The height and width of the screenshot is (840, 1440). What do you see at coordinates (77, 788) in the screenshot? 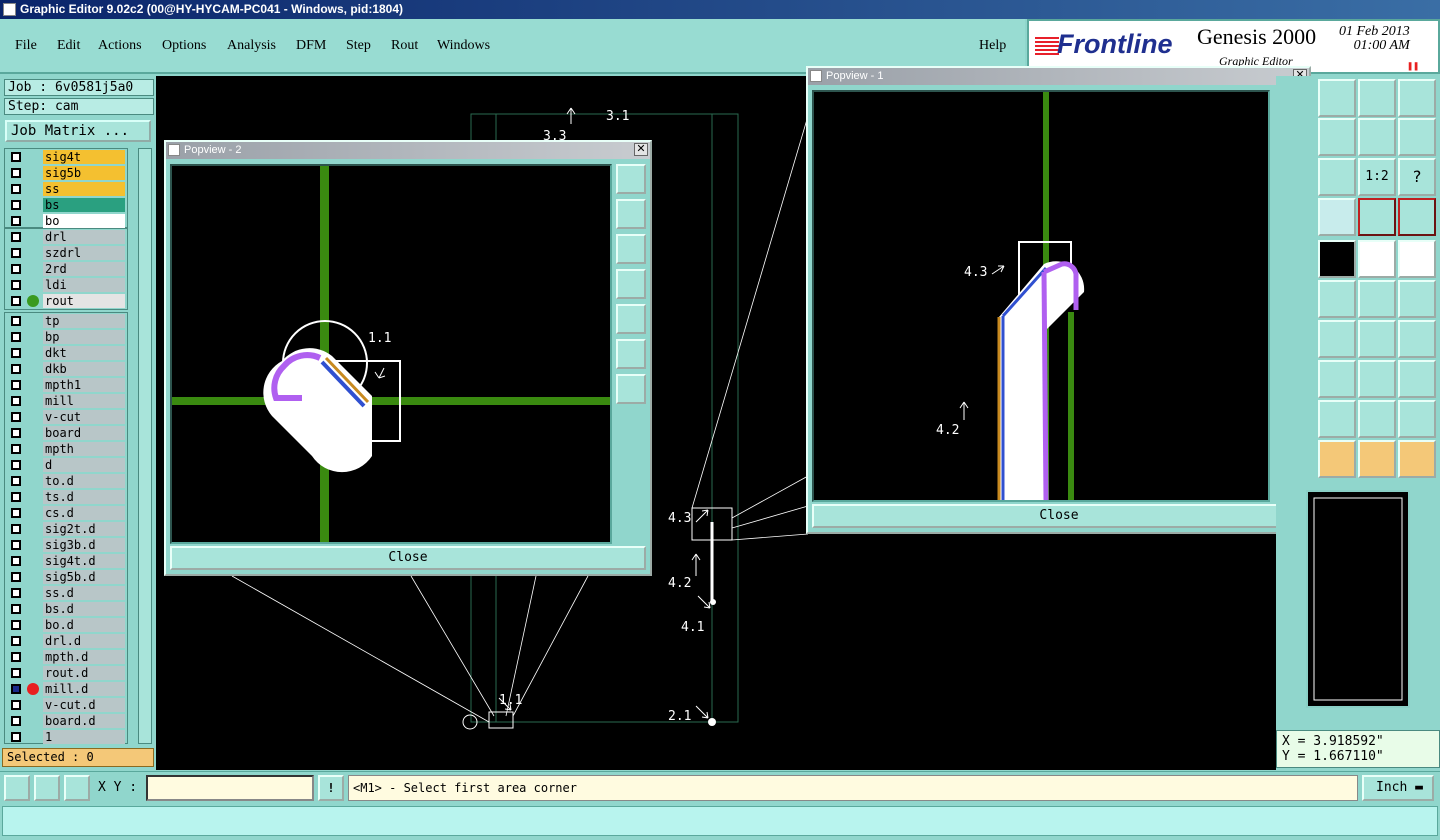
I see `grid-mode-icon` at bounding box center [77, 788].